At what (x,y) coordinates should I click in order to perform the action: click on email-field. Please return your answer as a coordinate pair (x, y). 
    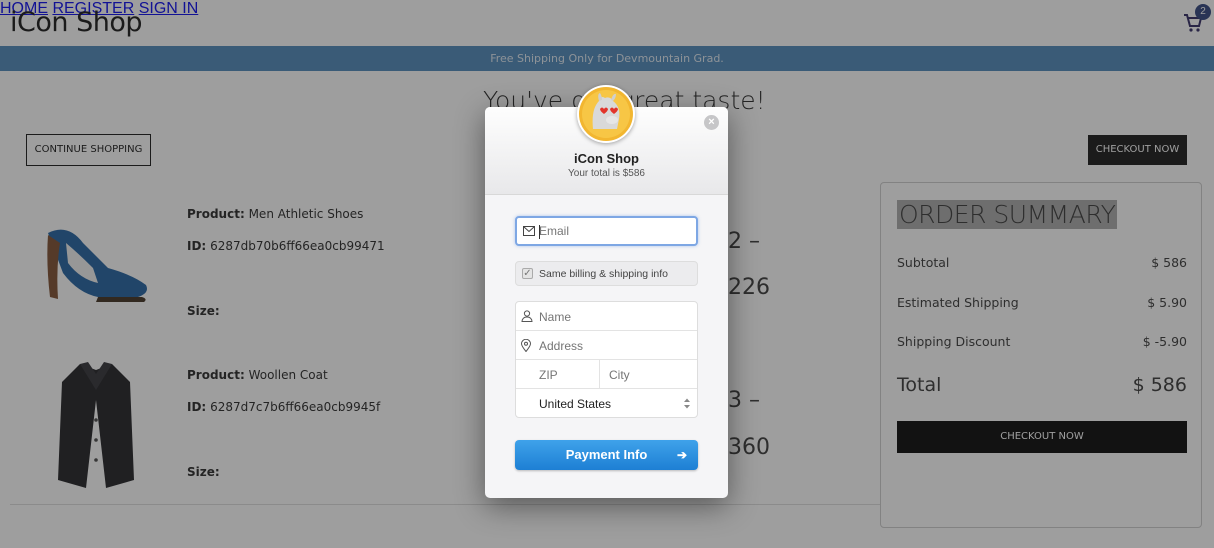
    Looking at the image, I should click on (606, 231).